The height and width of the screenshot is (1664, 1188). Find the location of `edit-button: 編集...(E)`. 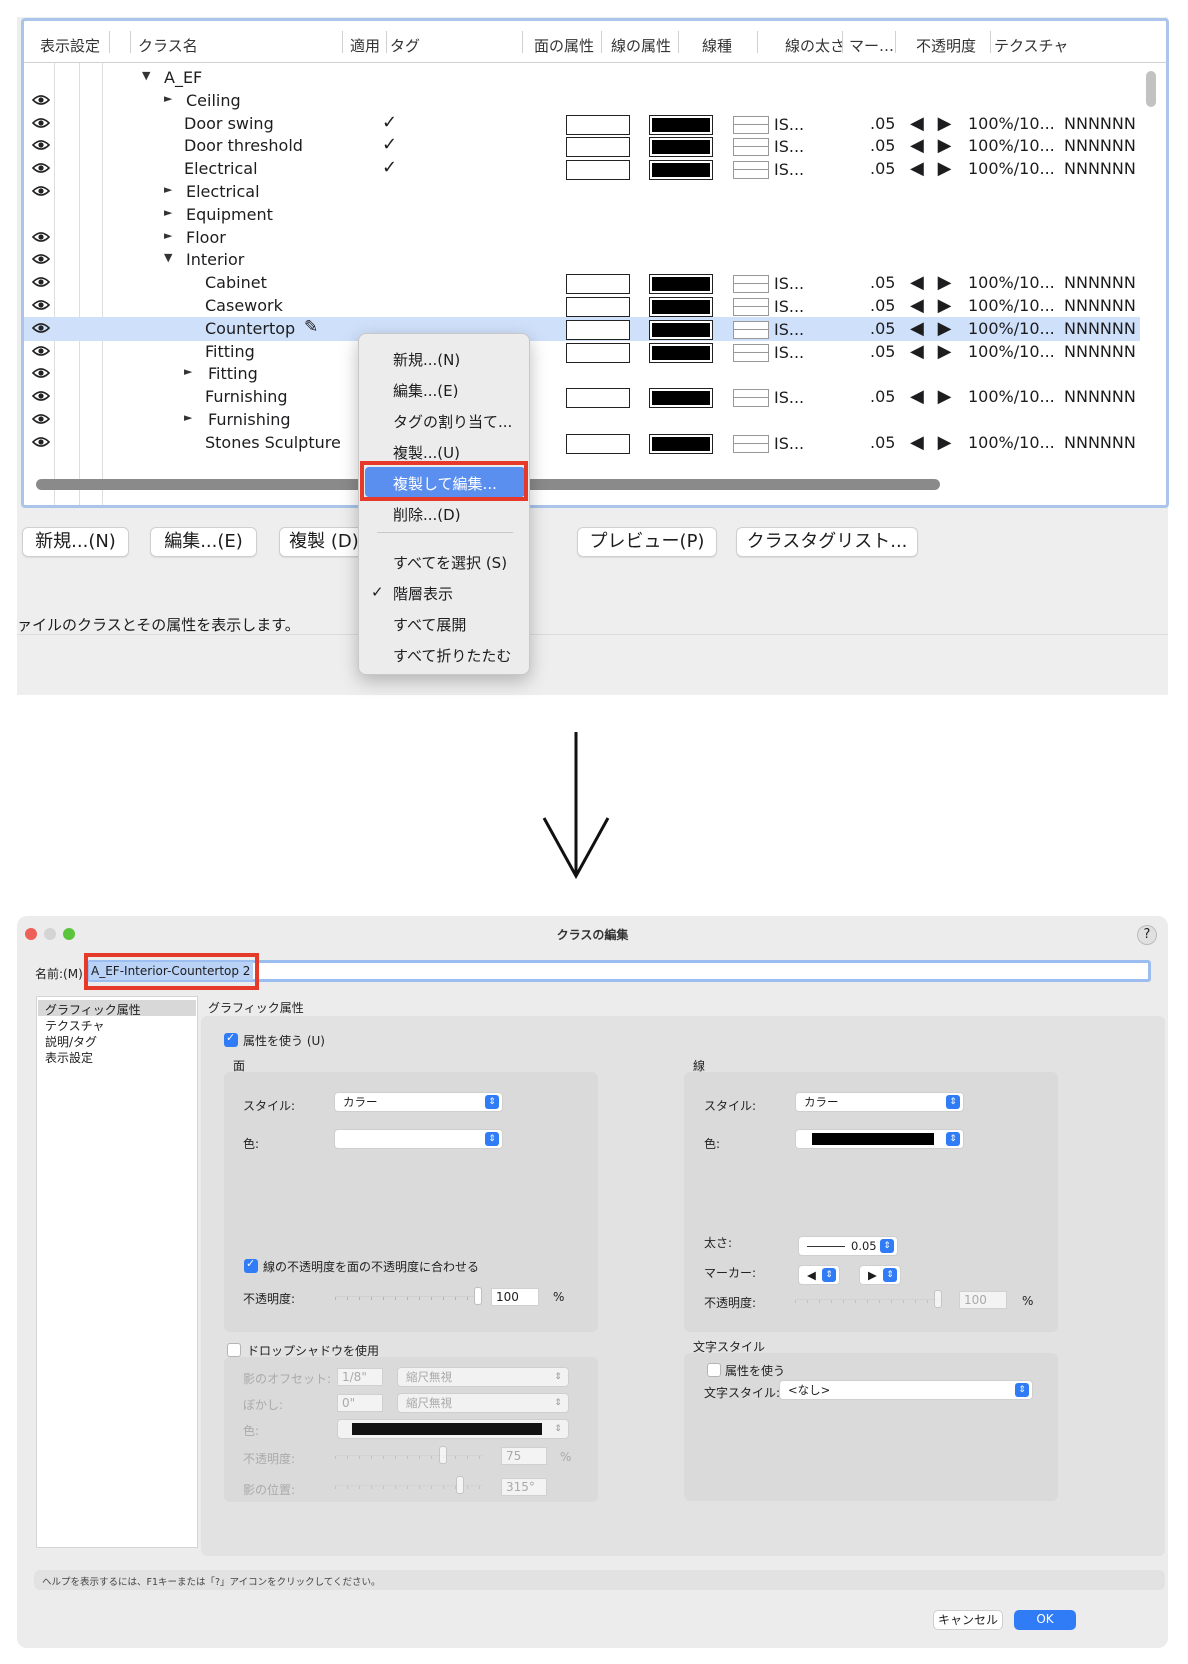

edit-button: 編集...(E) is located at coordinates (203, 542).